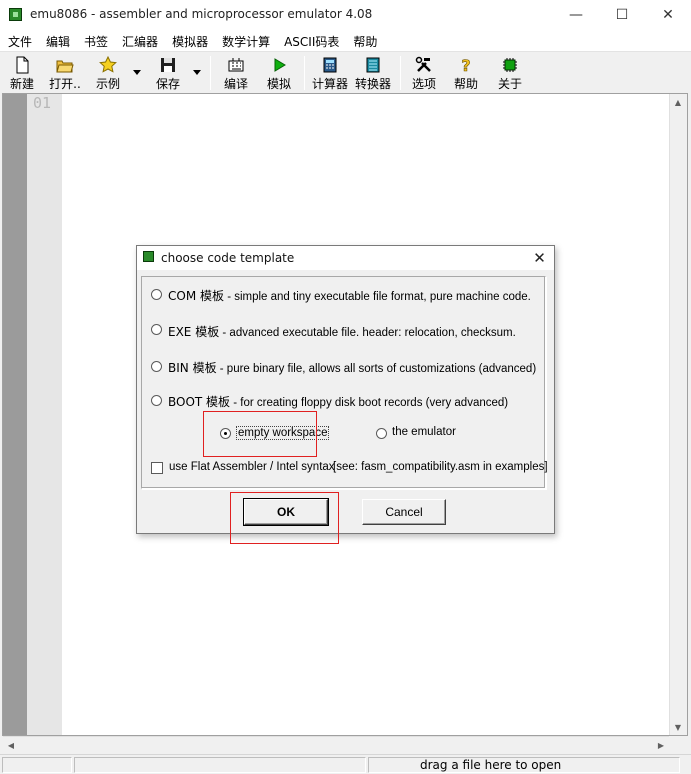 The image size is (691, 774). I want to click on calculator-button: 计算器, so click(330, 73).